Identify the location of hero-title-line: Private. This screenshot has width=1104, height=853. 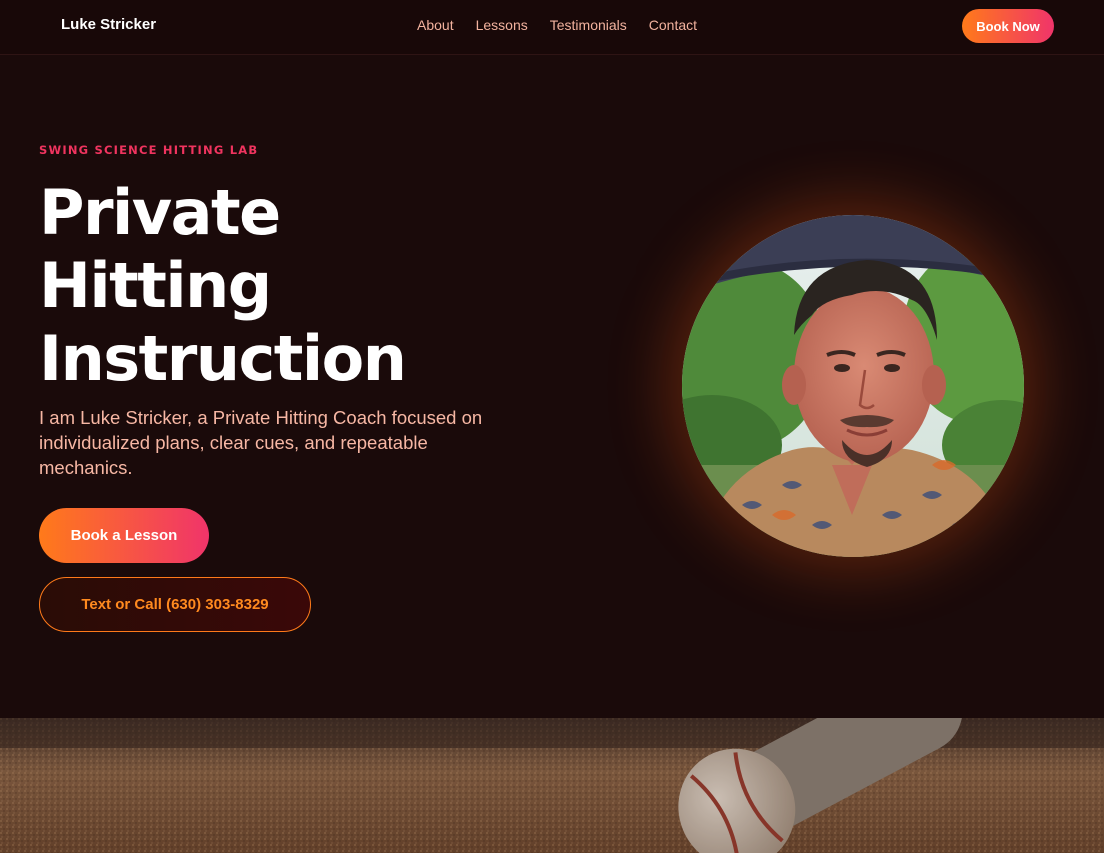
(160, 212).